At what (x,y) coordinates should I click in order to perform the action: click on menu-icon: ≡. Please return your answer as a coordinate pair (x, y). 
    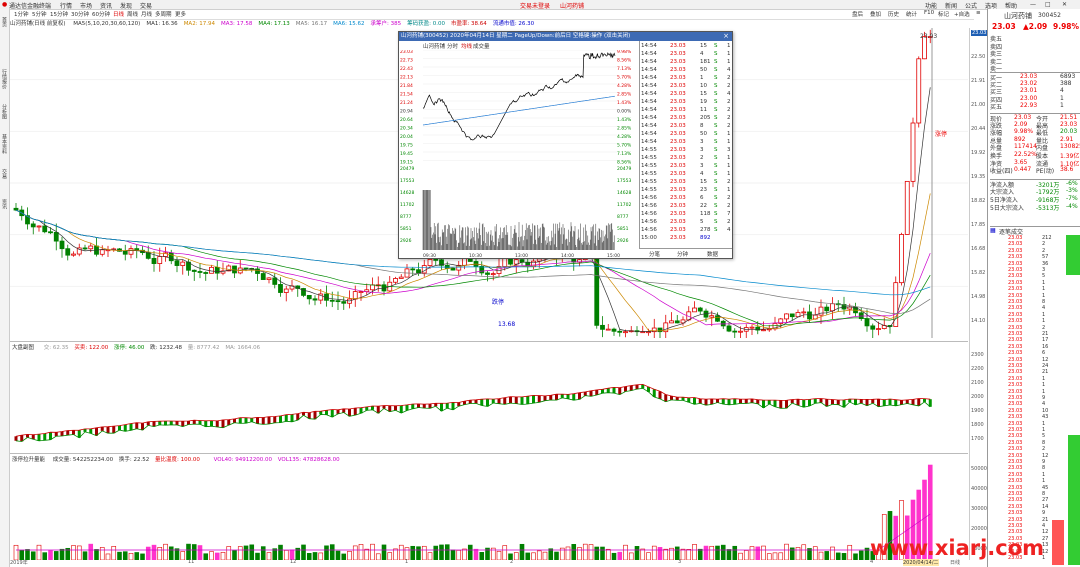
    Looking at the image, I should click on (978, 13).